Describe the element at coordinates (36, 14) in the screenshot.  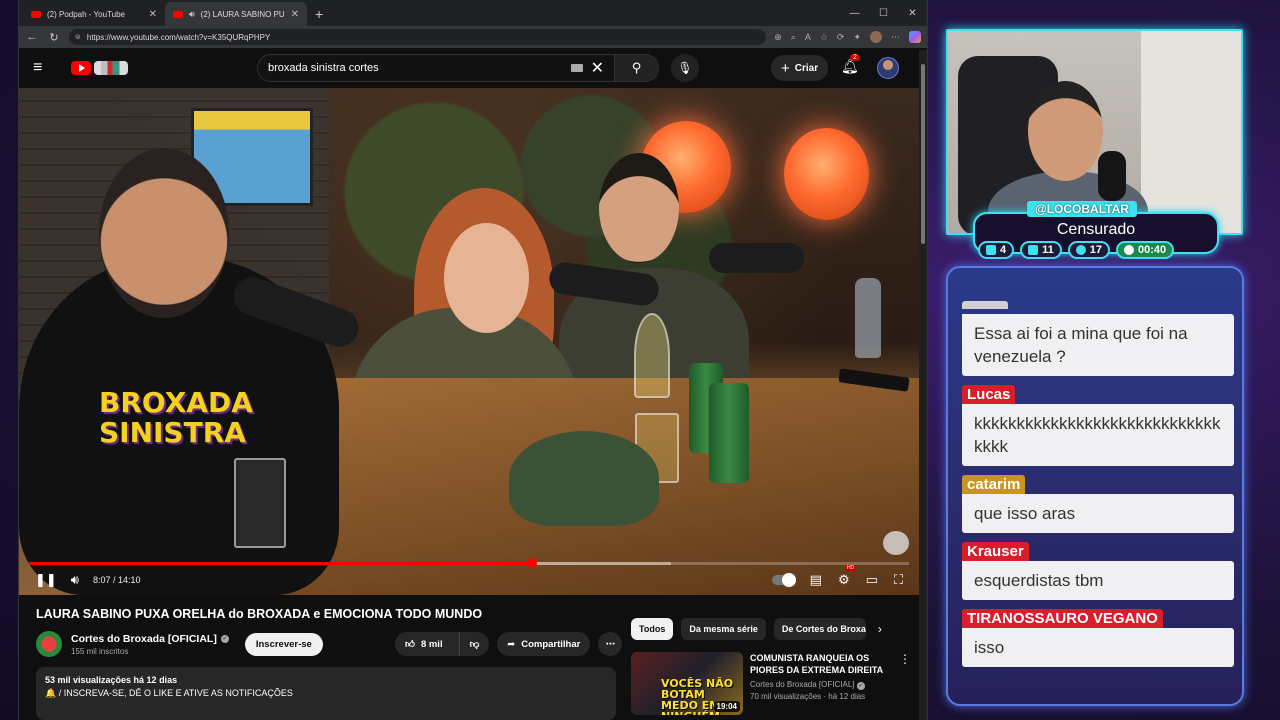
I see `youtube-favicon-icon` at that location.